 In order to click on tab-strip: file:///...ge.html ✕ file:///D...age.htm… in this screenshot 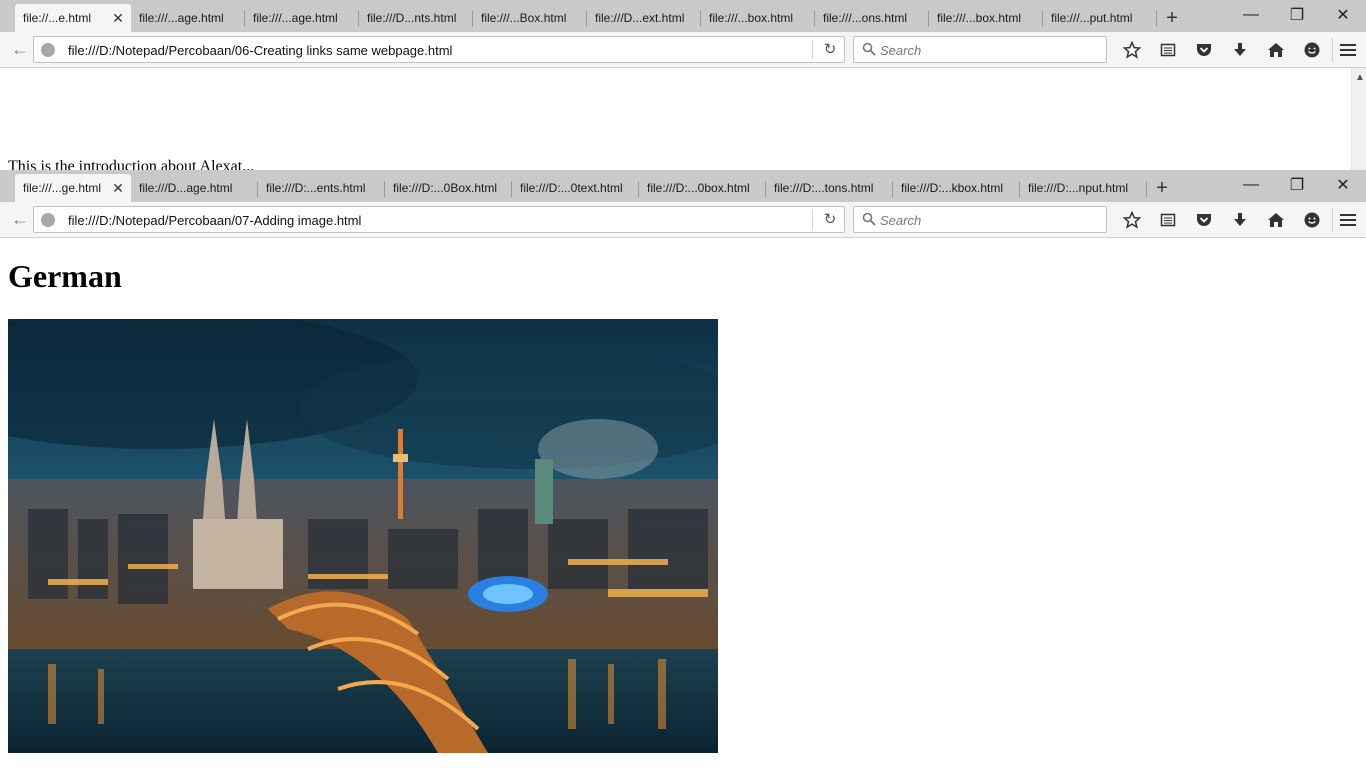, I will do `click(683, 186)`.